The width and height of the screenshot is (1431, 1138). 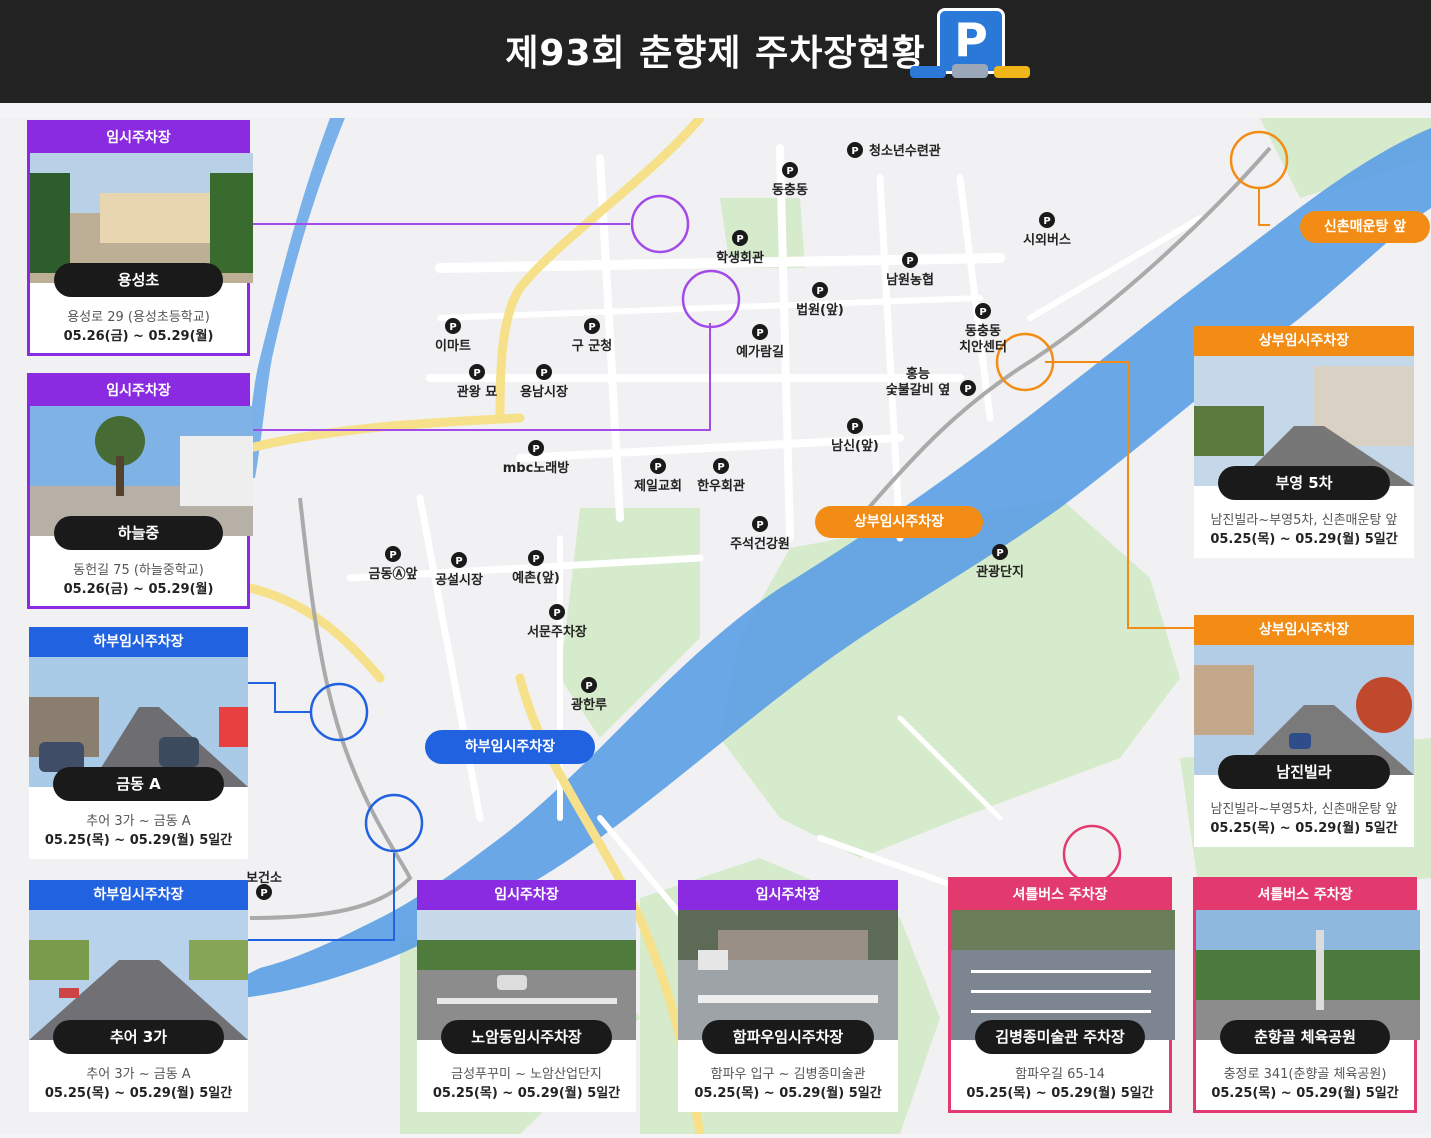 I want to click on parking-location-label: 보건소, so click(x=264, y=878).